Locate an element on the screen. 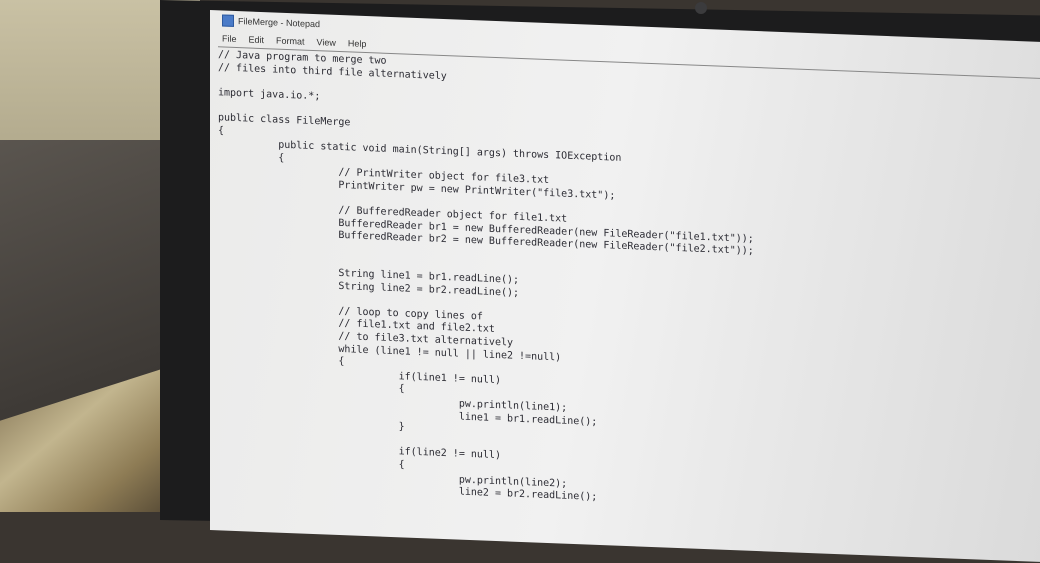 The height and width of the screenshot is (563, 1040). menu-help: Help is located at coordinates (357, 43).